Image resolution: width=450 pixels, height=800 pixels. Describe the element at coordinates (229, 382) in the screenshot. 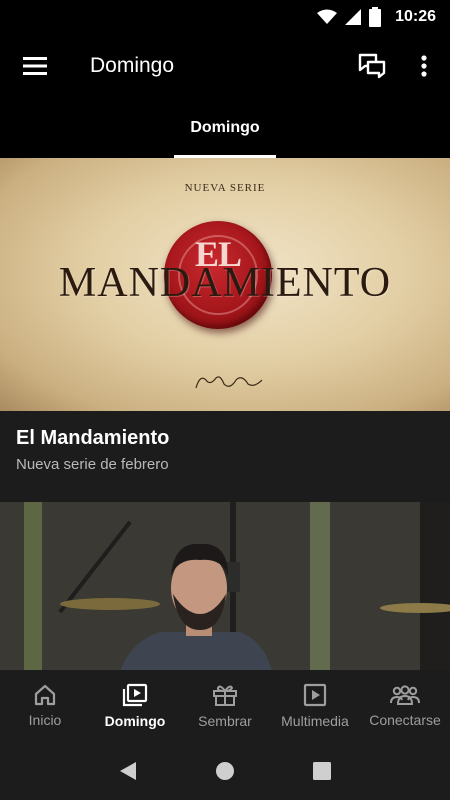

I see `signature-logo` at that location.